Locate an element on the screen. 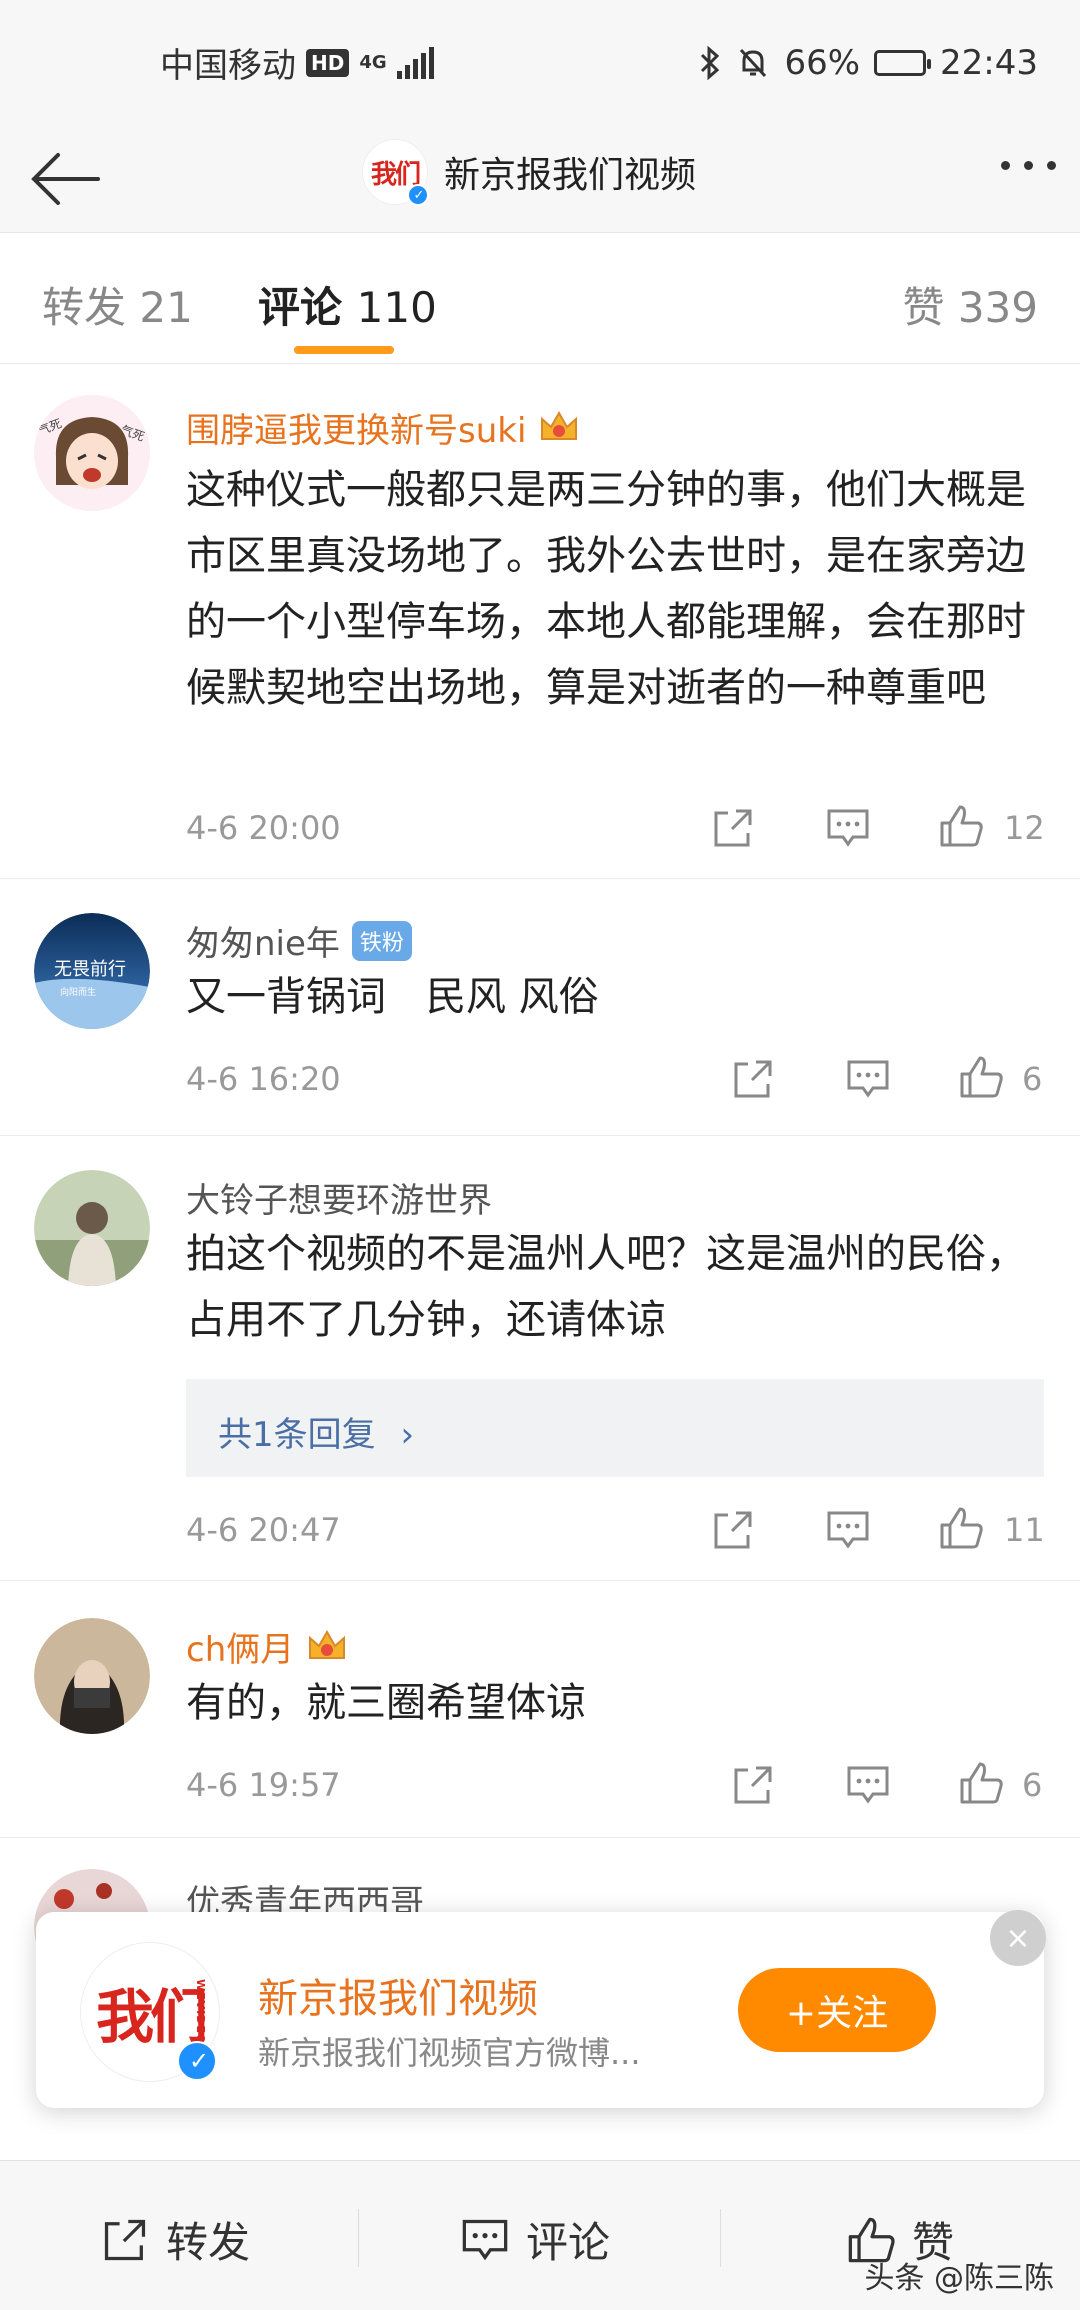  tab-reposts: 转发 21 is located at coordinates (117, 304).